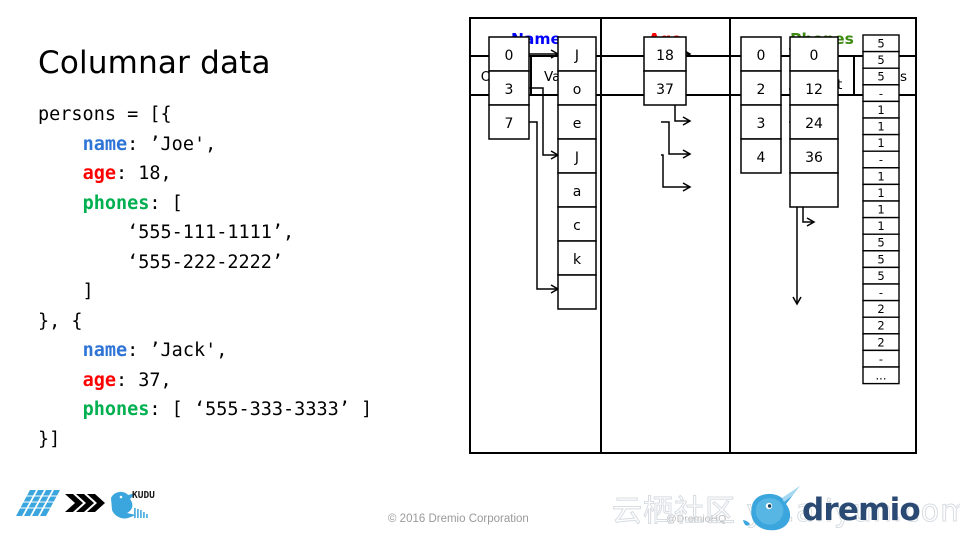 This screenshot has height=540, width=960. I want to click on cell-group: 36, so click(814, 156).